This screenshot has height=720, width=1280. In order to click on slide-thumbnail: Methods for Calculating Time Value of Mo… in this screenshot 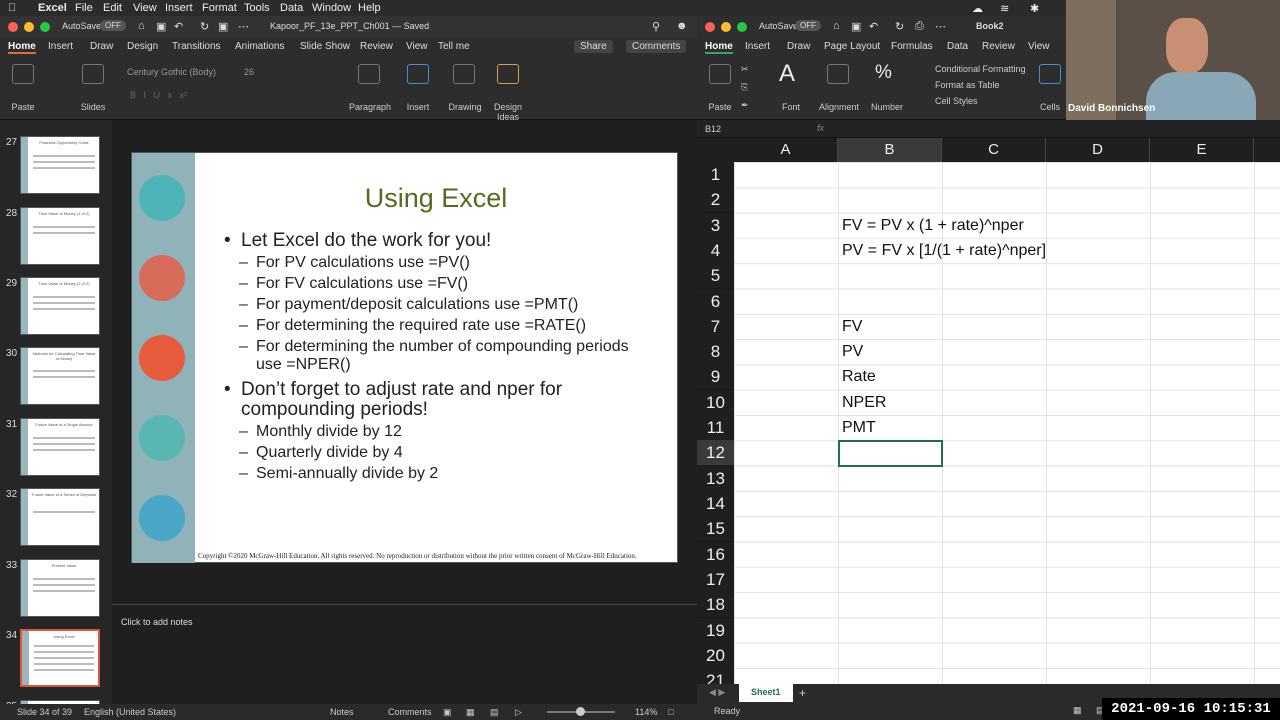, I will do `click(60, 376)`.